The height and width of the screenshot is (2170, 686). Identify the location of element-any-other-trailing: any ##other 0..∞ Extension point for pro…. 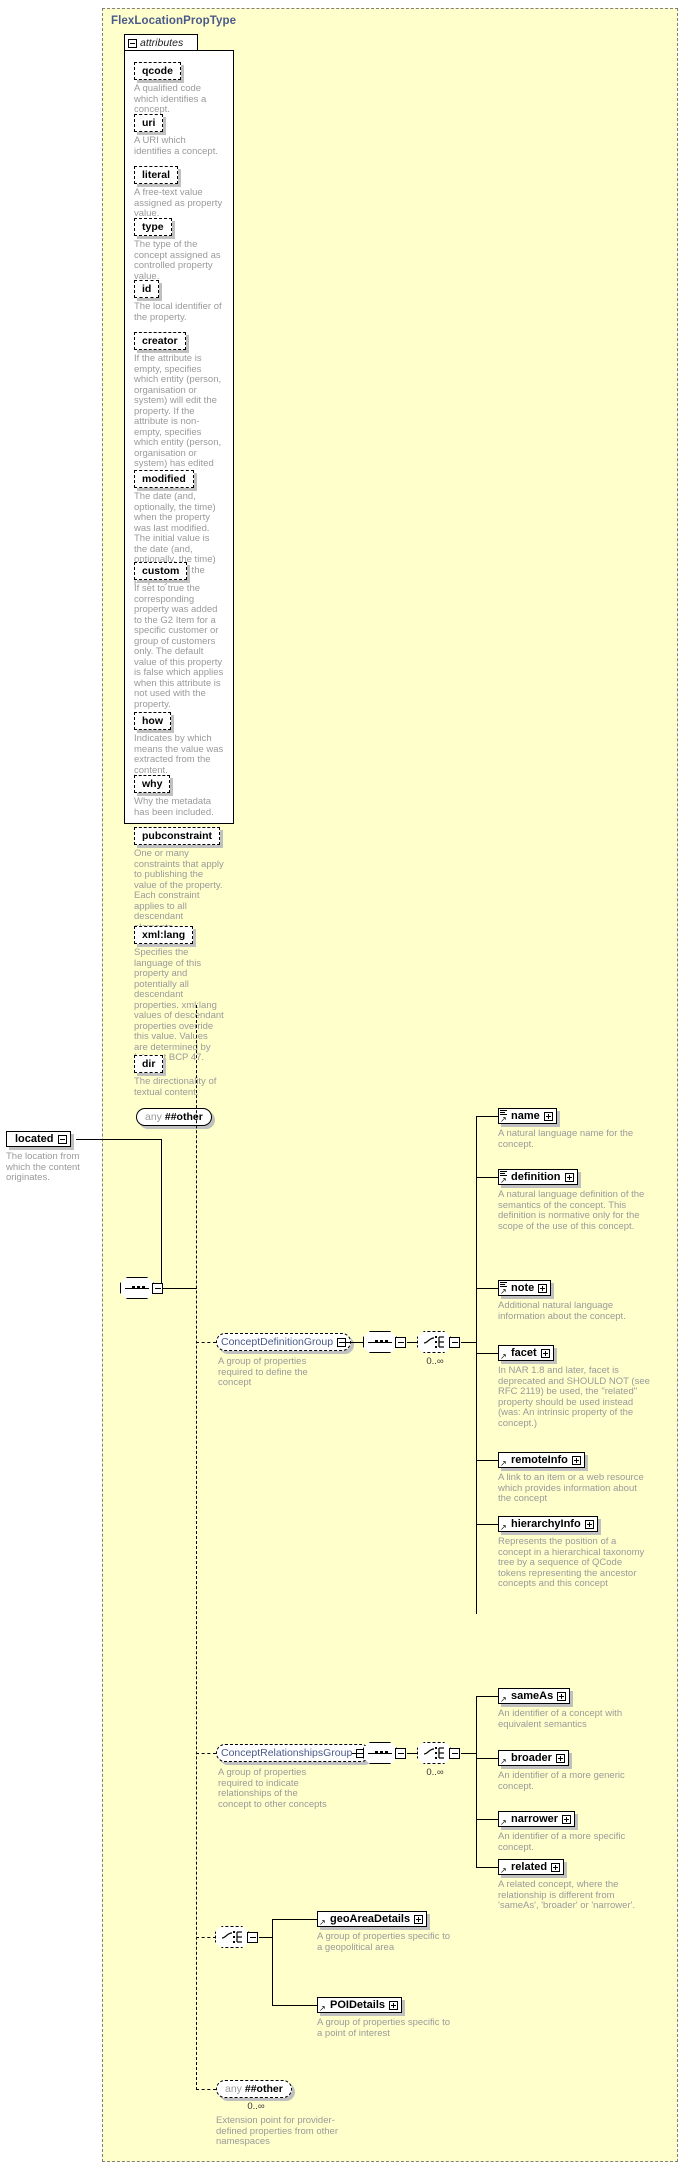
(281, 2114).